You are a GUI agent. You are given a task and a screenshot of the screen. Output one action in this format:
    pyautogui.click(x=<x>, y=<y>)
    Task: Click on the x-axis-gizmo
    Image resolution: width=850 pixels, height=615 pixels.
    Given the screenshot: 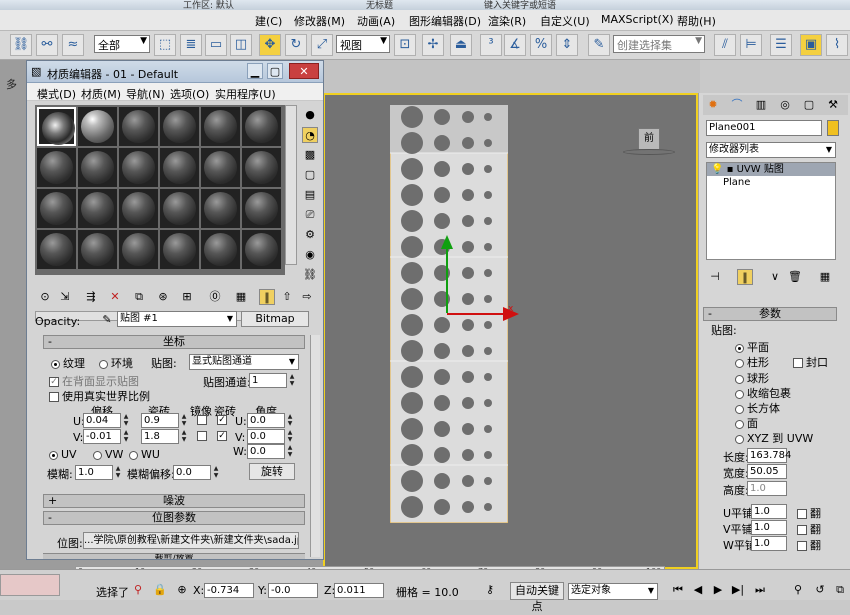 What is the action you would take?
    pyautogui.click(x=476, y=314)
    